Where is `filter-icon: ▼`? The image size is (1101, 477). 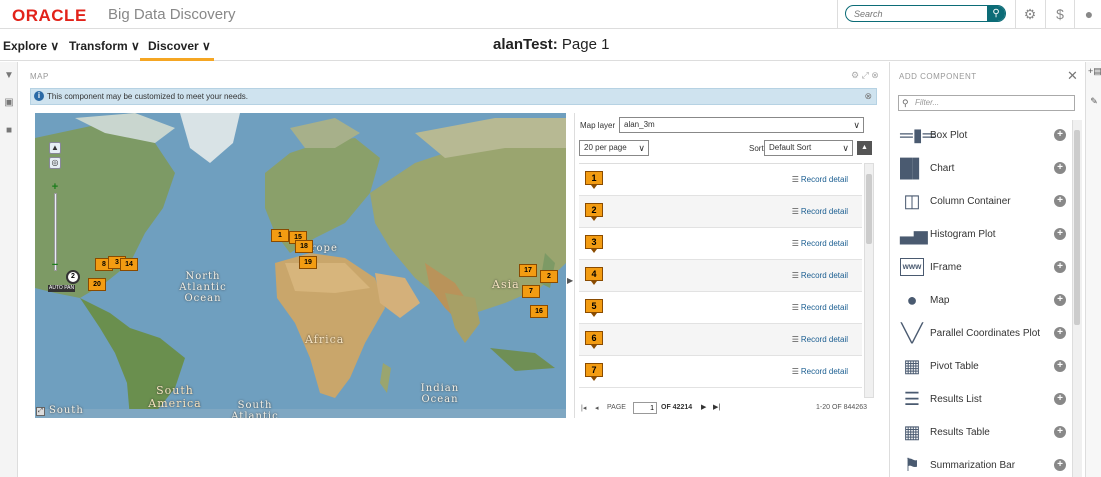
filter-icon: ▼ is located at coordinates (9, 76).